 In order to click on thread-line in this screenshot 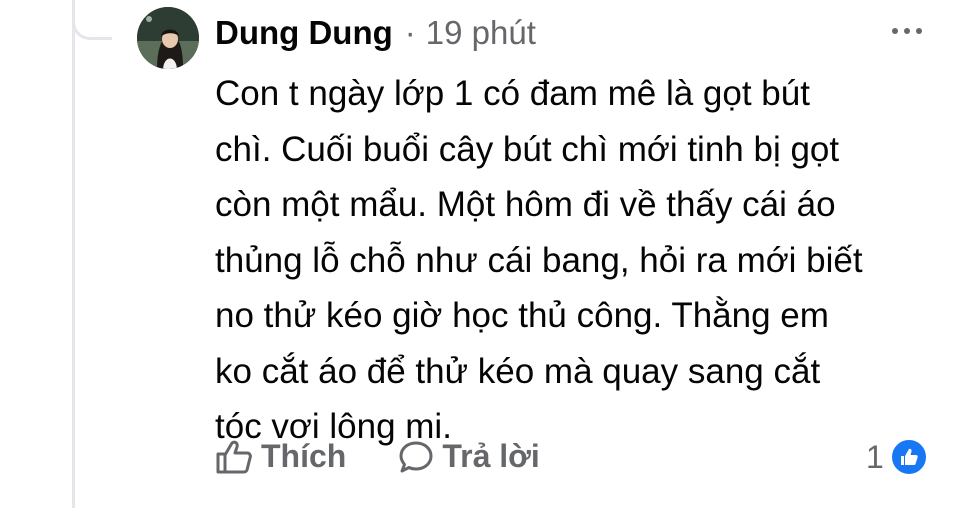, I will do `click(73, 254)`.